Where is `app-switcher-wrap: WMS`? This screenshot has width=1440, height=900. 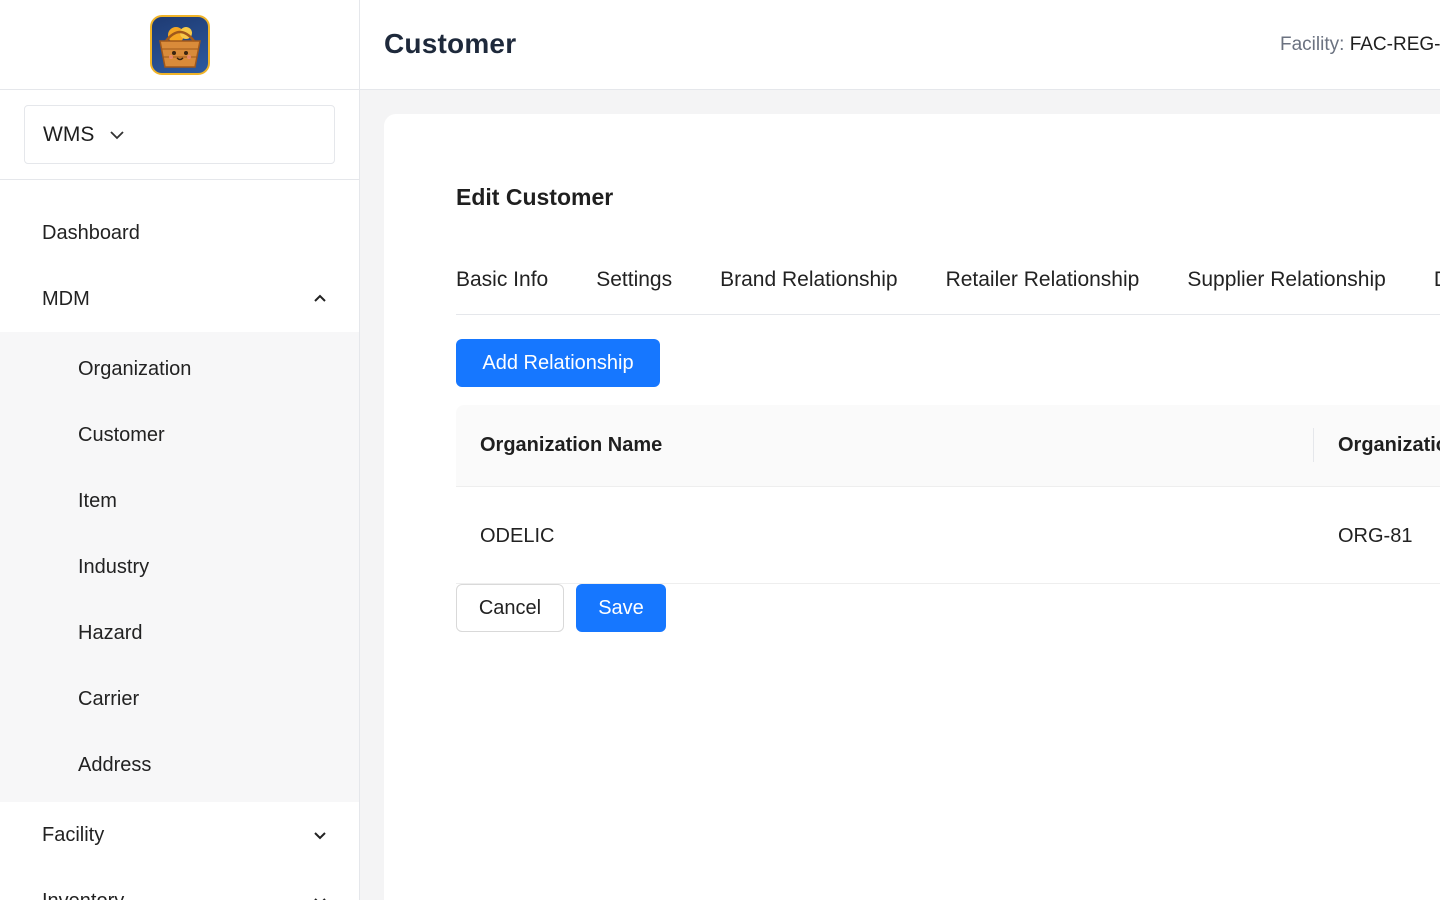 app-switcher-wrap: WMS is located at coordinates (179, 135).